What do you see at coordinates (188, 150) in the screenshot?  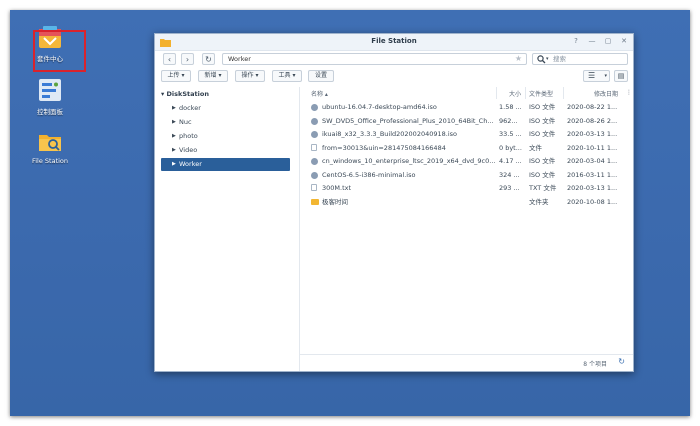 I see `sidebar-item-label: Video` at bounding box center [188, 150].